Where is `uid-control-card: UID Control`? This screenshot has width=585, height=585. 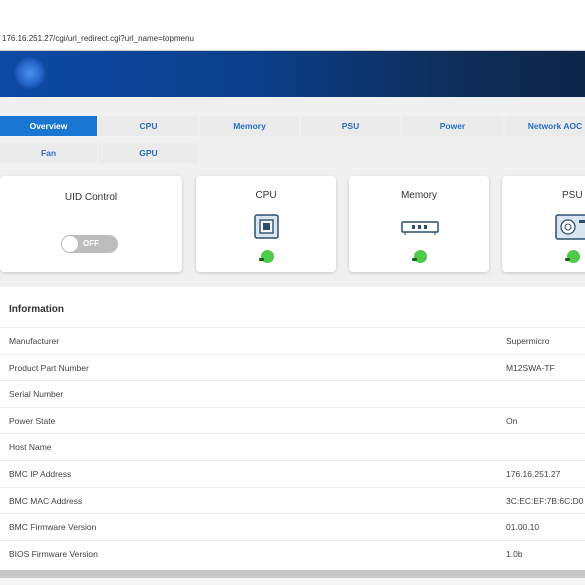
uid-control-card: UID Control is located at coordinates (91, 224).